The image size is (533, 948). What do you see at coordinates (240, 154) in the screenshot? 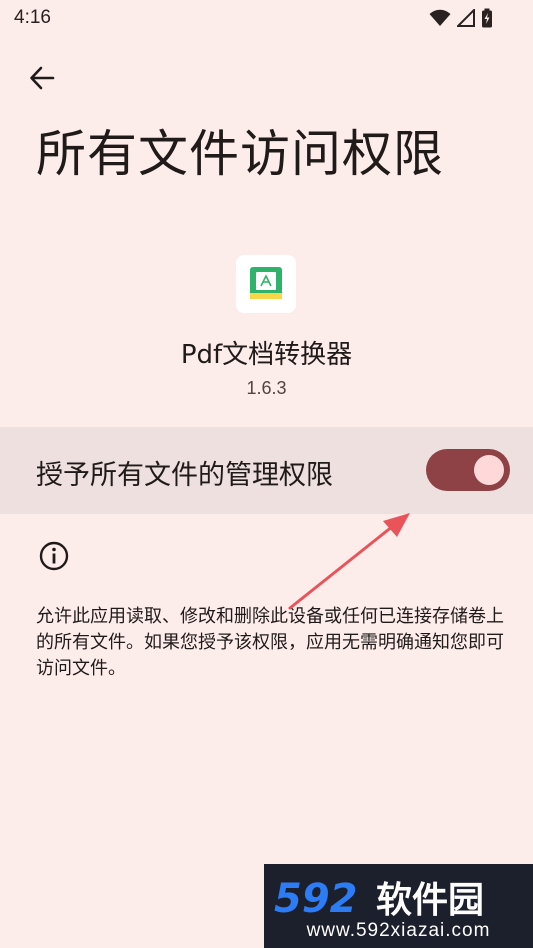
I see `page-title: 所有文件访问权限` at bounding box center [240, 154].